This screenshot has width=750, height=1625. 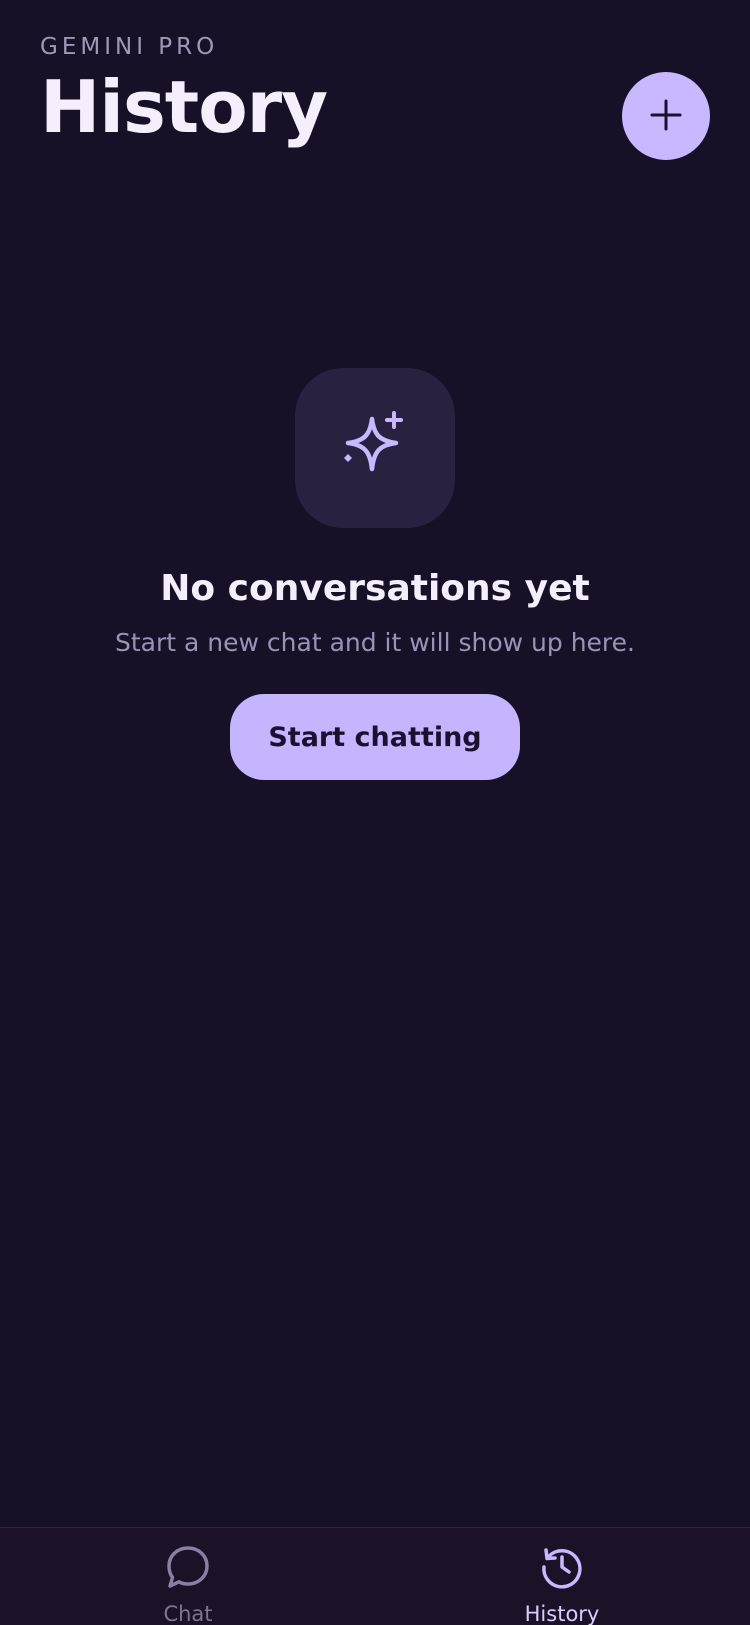 I want to click on nav-label-history: History, so click(x=562, y=1613).